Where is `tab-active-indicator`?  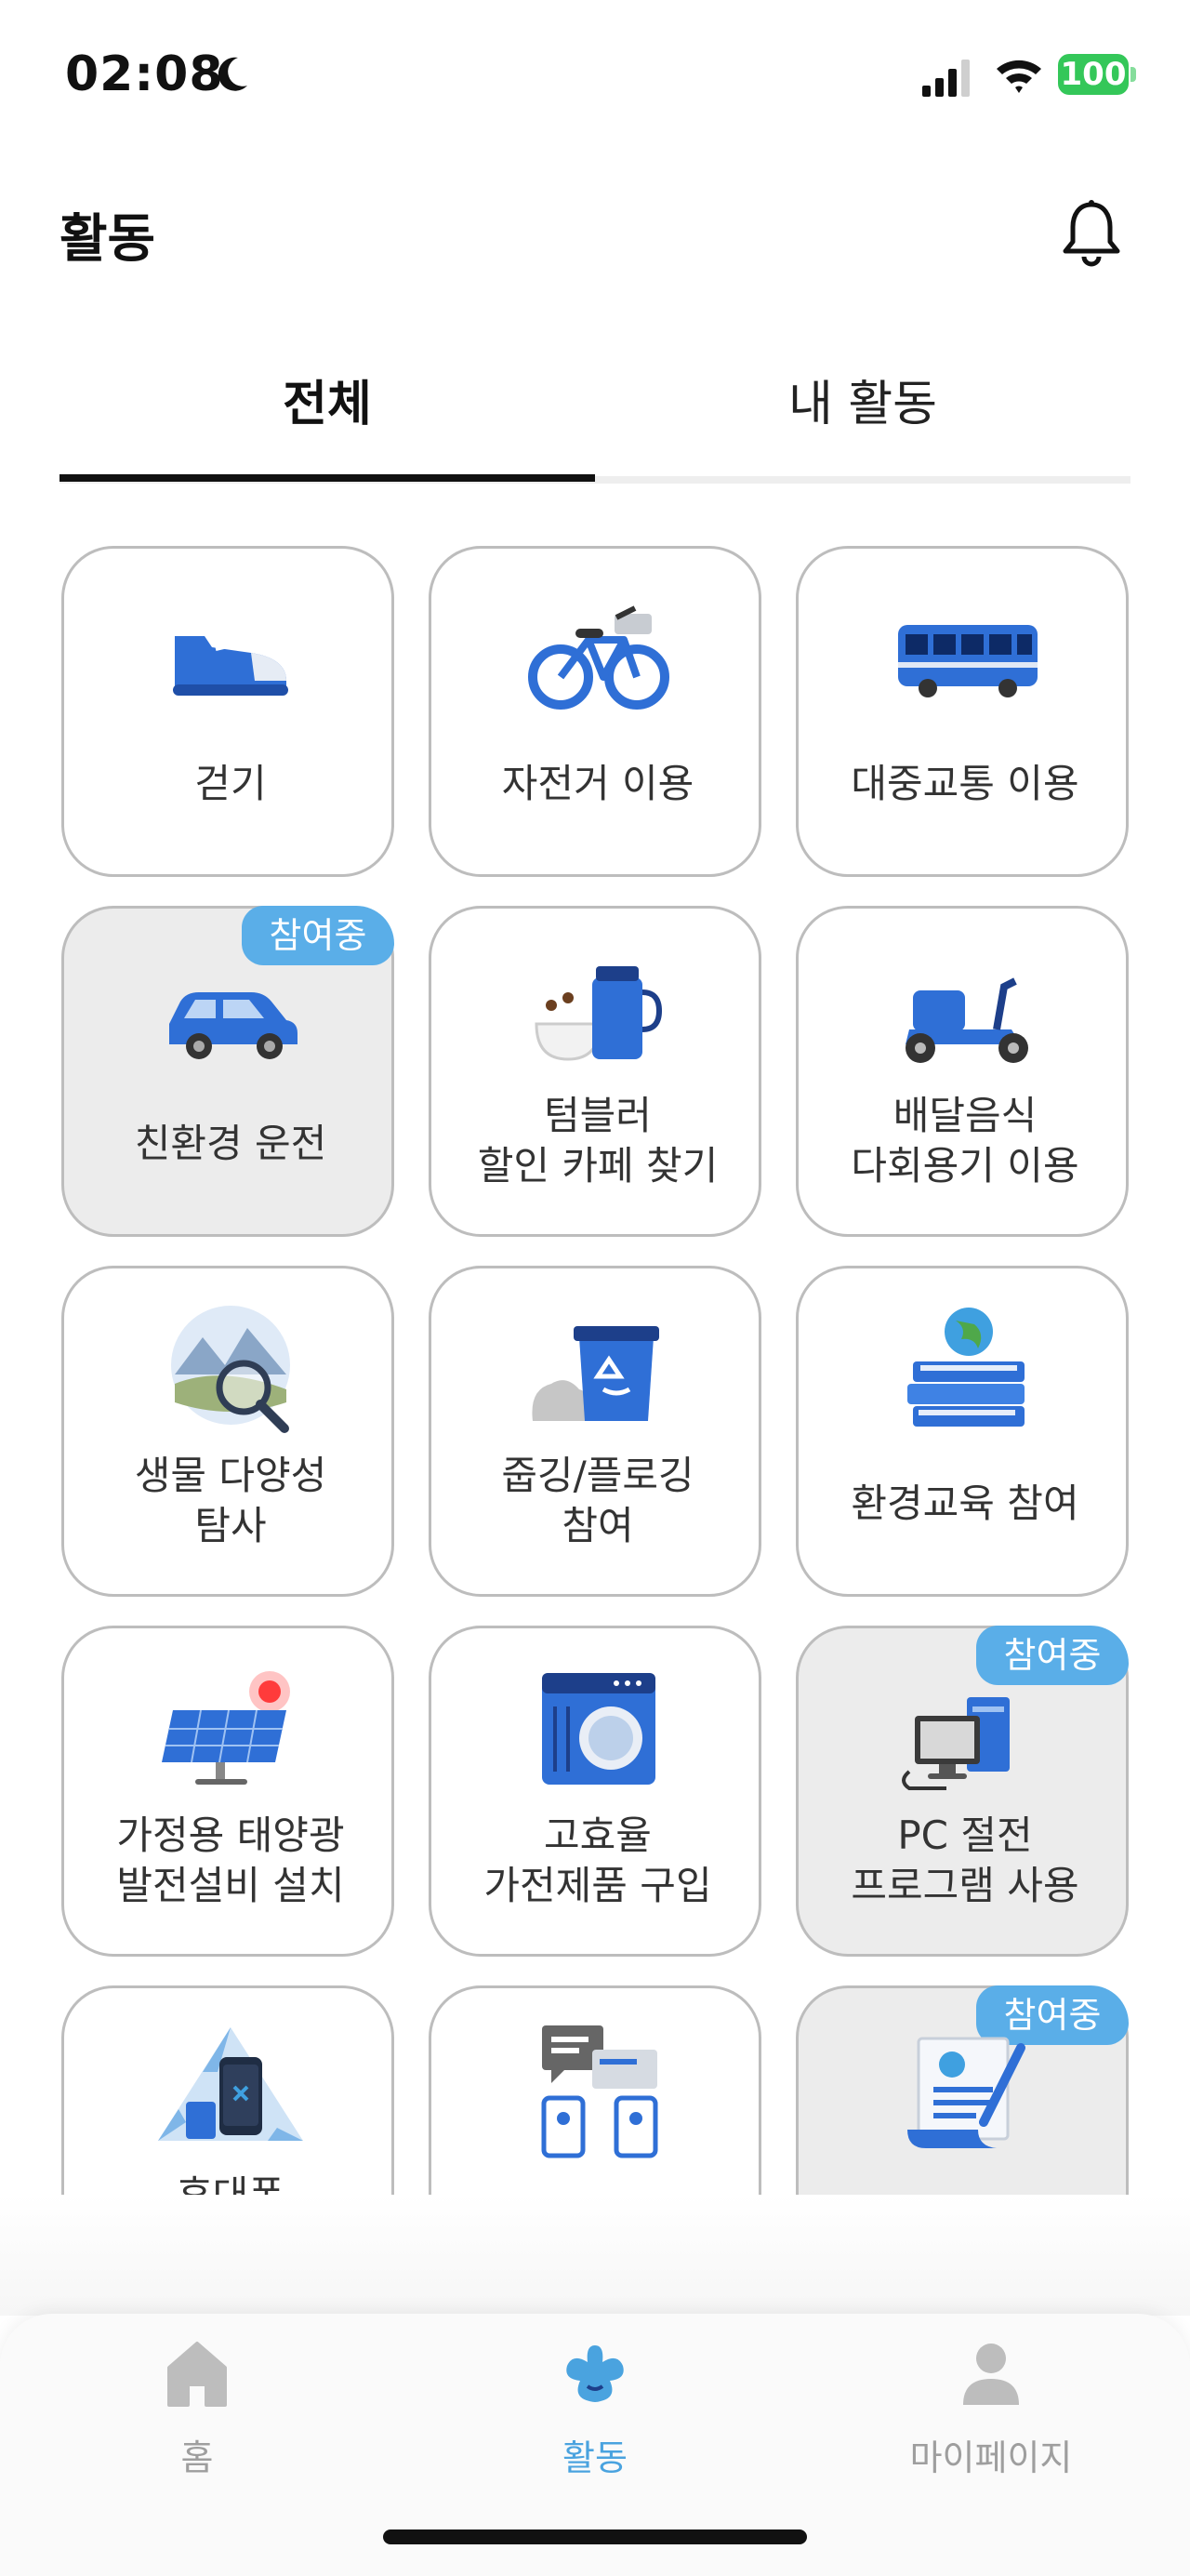 tab-active-indicator is located at coordinates (327, 478).